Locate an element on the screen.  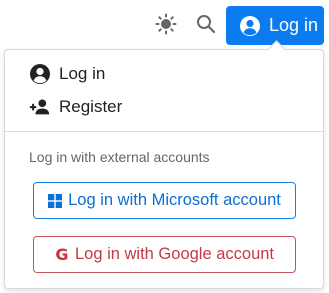
sun-icon is located at coordinates (166, 26).